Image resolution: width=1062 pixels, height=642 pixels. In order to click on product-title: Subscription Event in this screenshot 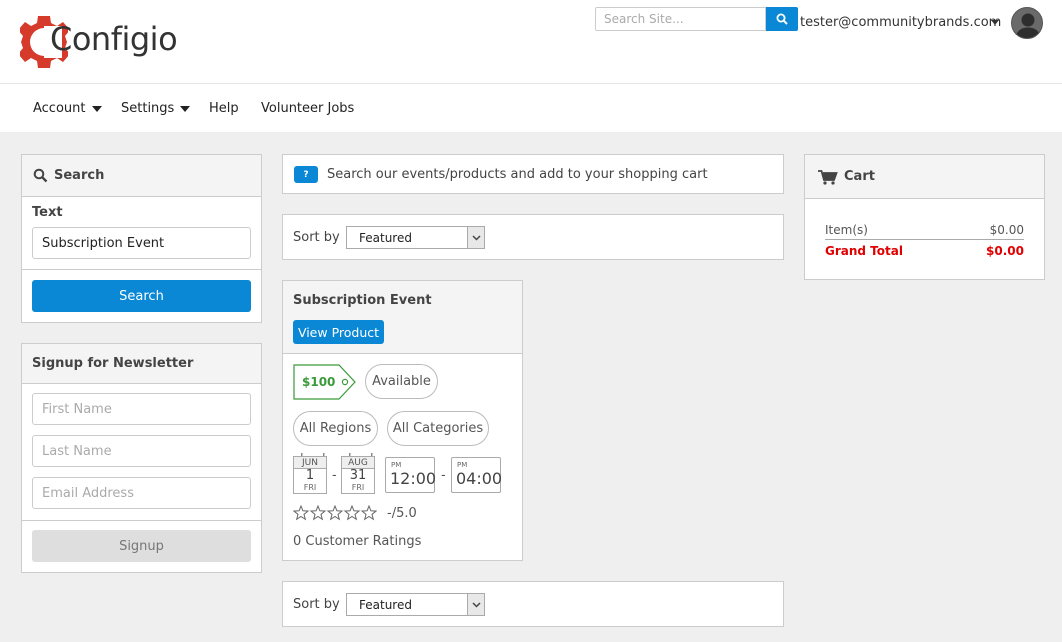, I will do `click(362, 300)`.